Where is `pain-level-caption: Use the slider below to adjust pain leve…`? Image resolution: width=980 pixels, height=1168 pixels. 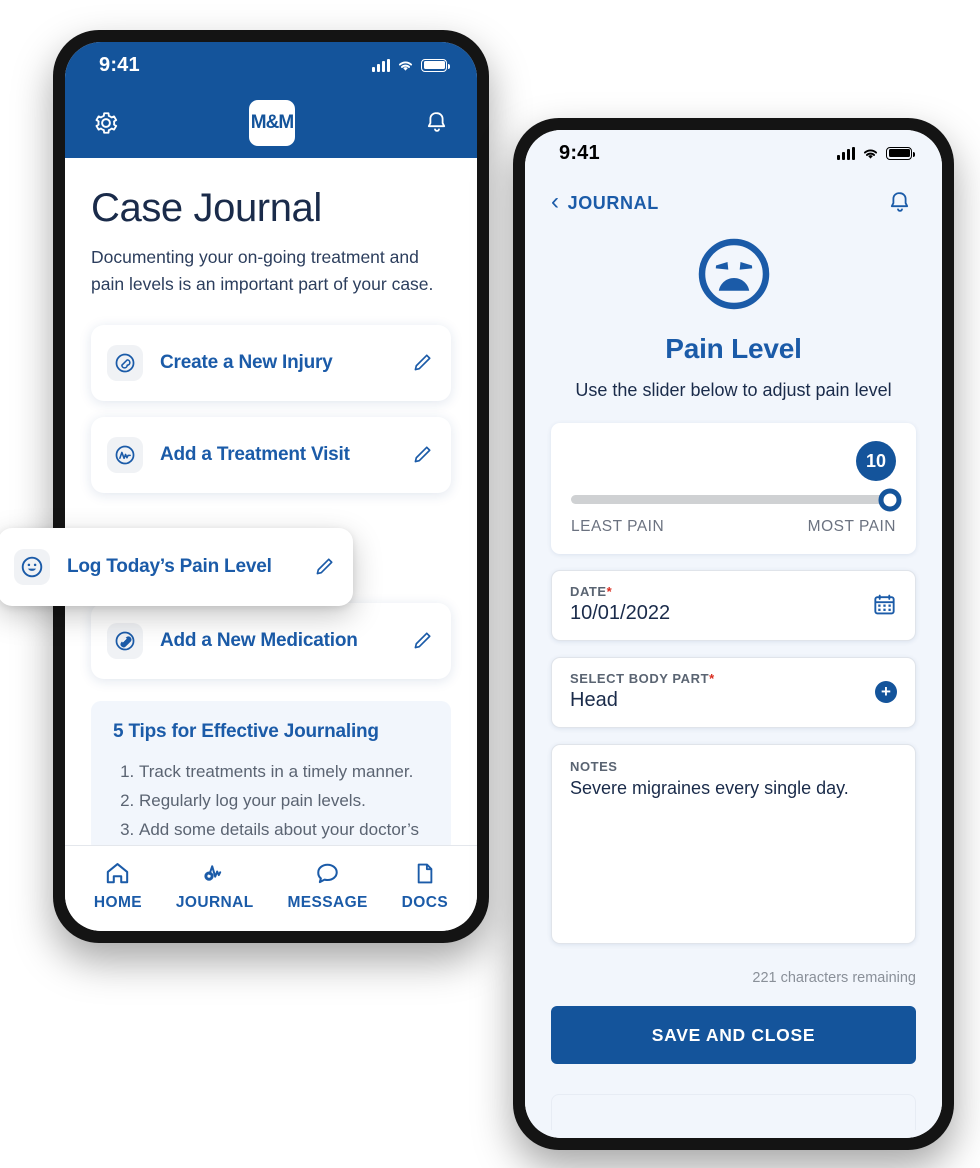
pain-level-caption: Use the slider below to adjust pain leve… is located at coordinates (733, 390).